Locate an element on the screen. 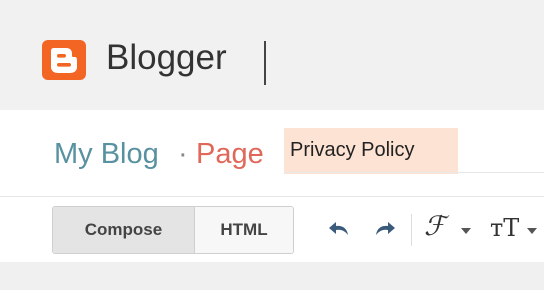 This screenshot has height=290, width=544. blog-name-link: My Blog is located at coordinates (106, 154).